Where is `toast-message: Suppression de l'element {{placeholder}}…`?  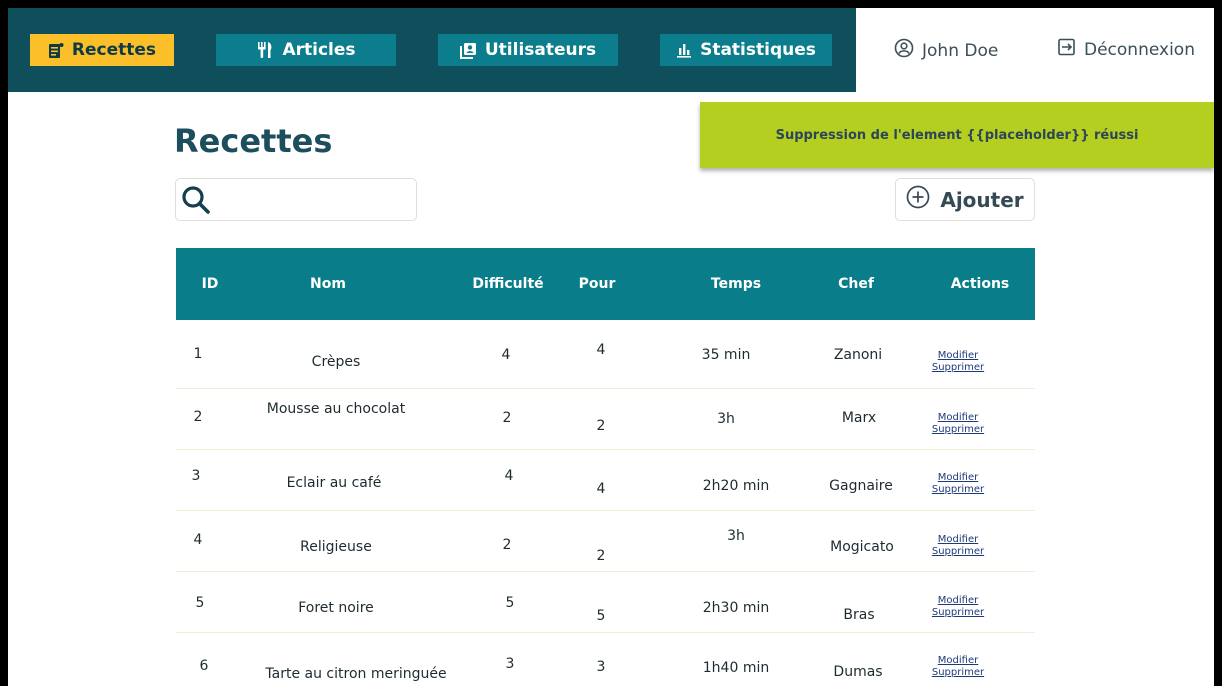
toast-message: Suppression de l'element {{placeholder}}… is located at coordinates (957, 135).